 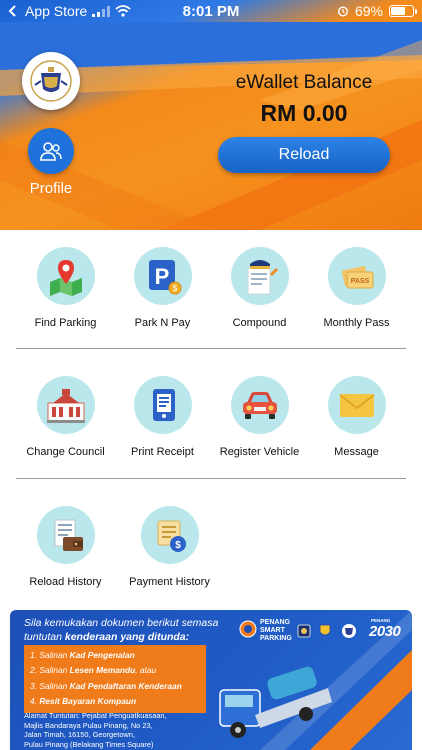 I want to click on banner-list-item: 3. Salinan Kad Pendaftaran Kenderaan, so click(x=106, y=685).